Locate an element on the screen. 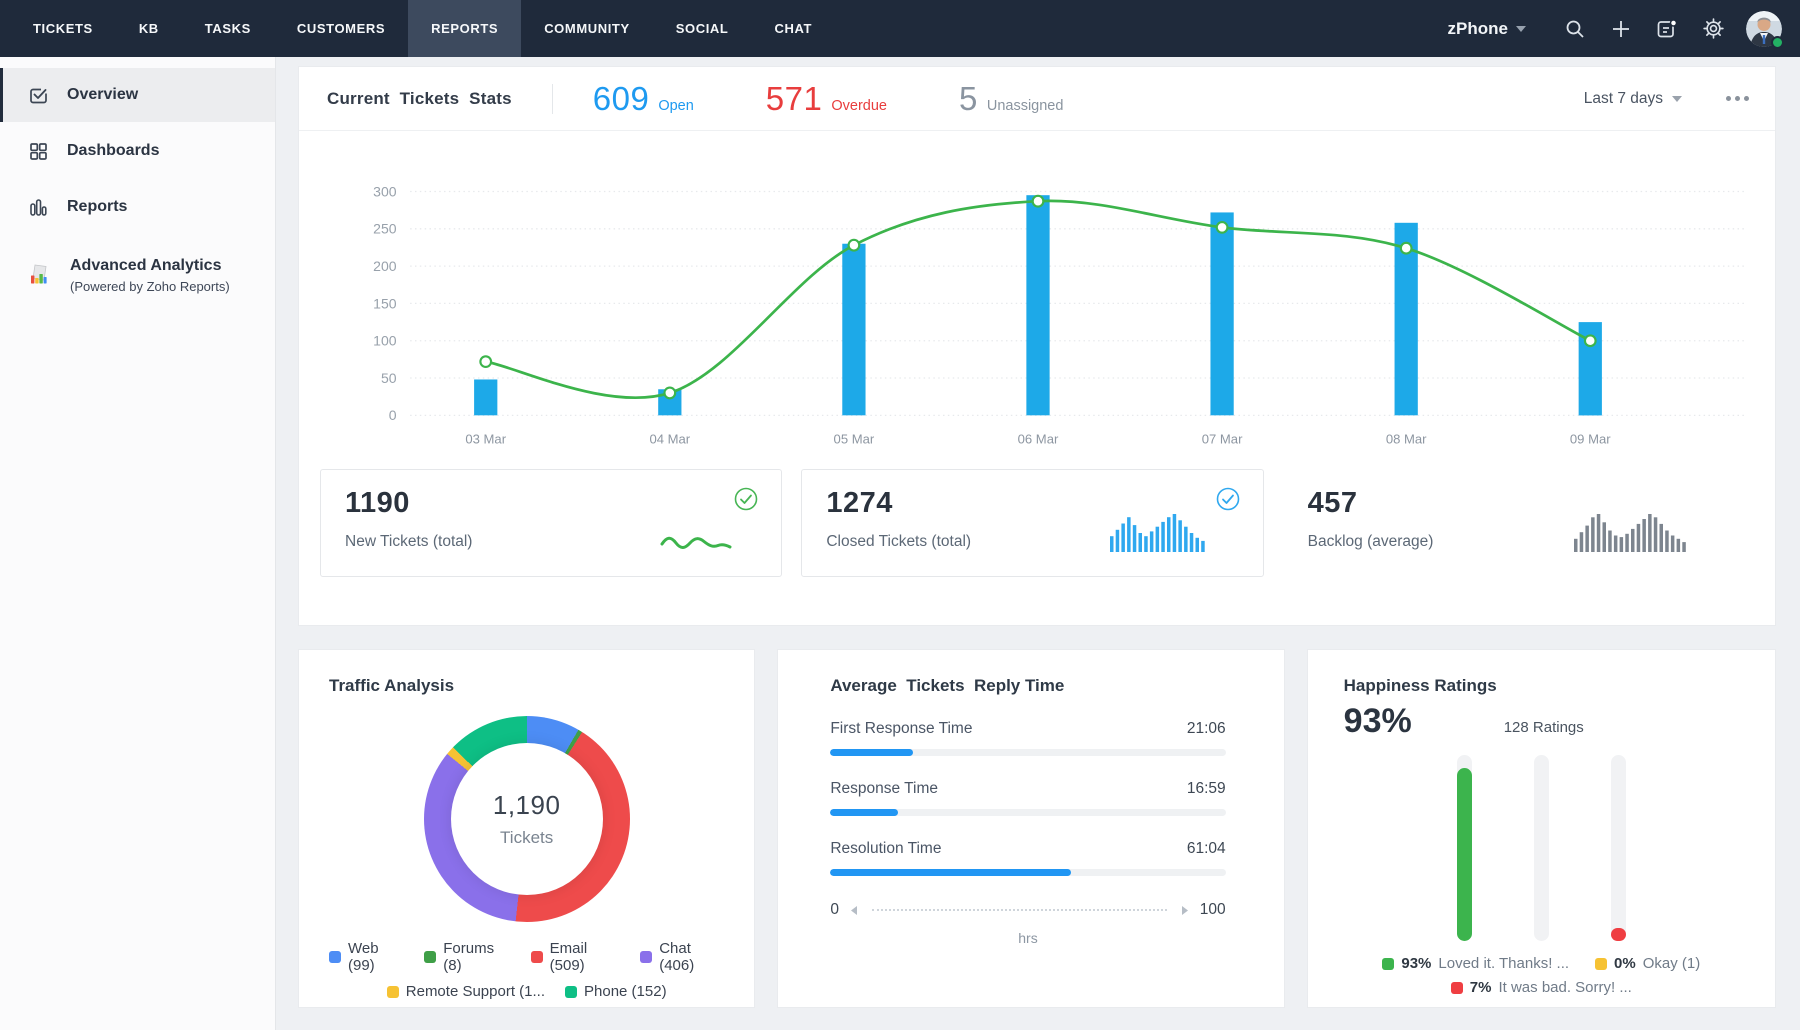 This screenshot has width=1800, height=1030. tab-community: COMMUNITY is located at coordinates (587, 28).